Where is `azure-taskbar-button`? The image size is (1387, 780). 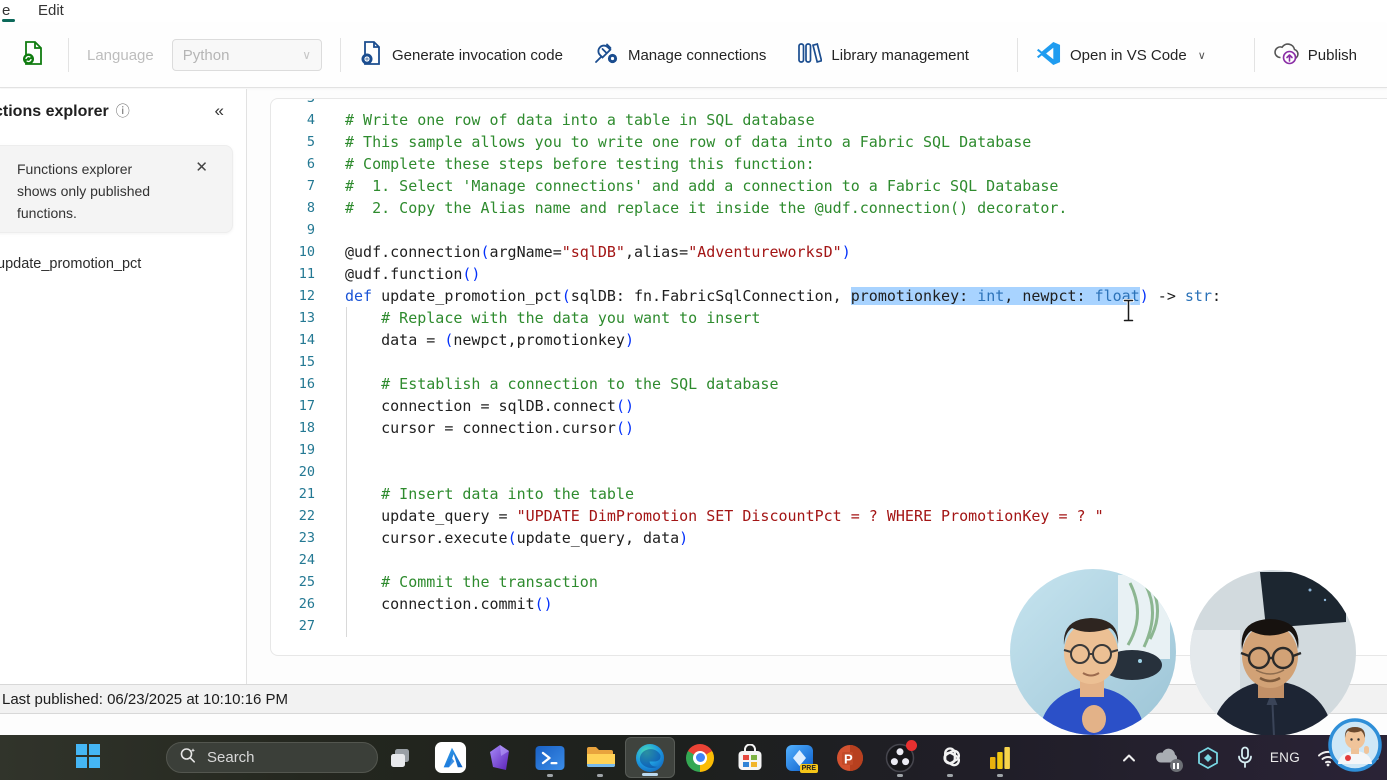 azure-taskbar-button is located at coordinates (450, 757).